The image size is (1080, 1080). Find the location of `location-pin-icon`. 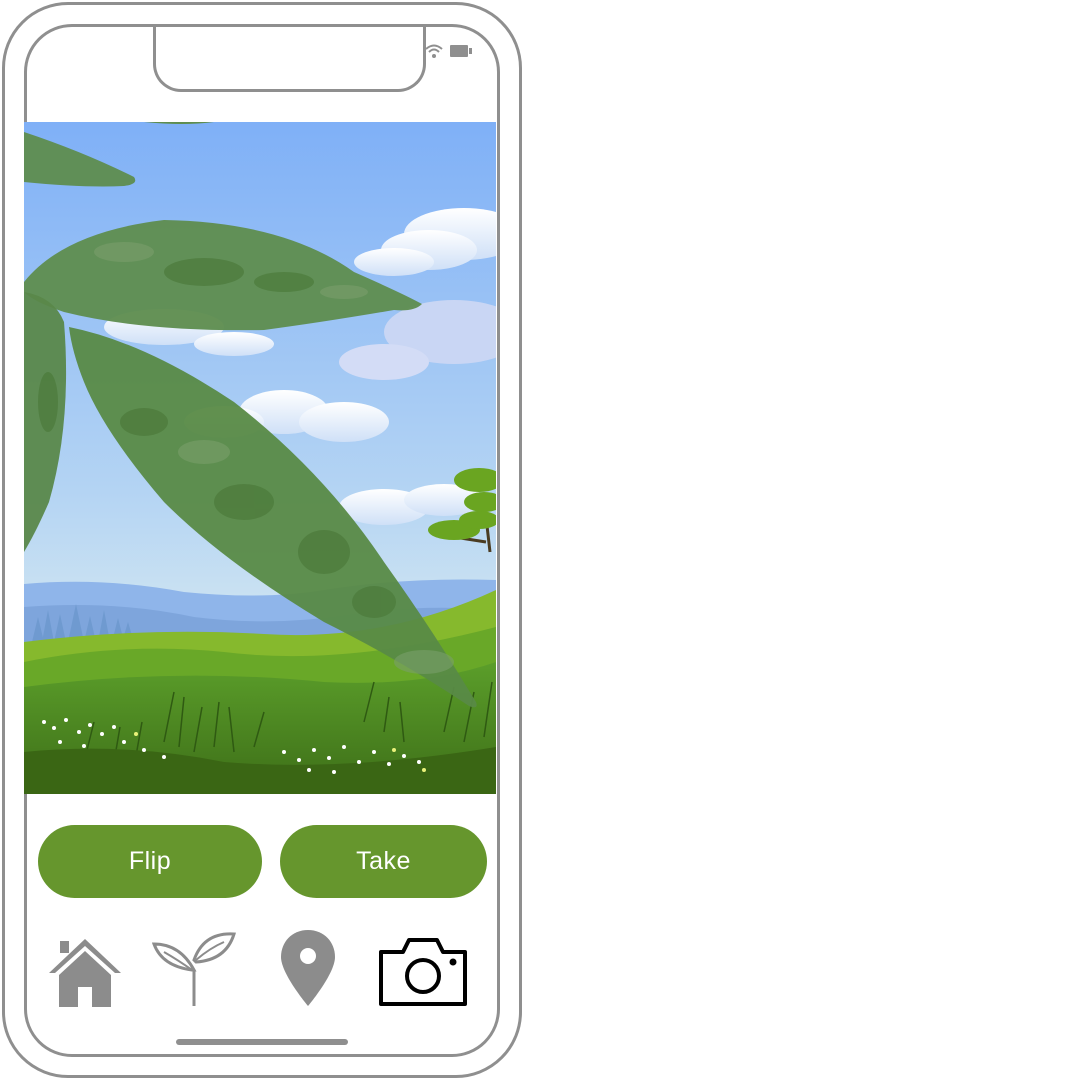

location-pin-icon is located at coordinates (308, 968).